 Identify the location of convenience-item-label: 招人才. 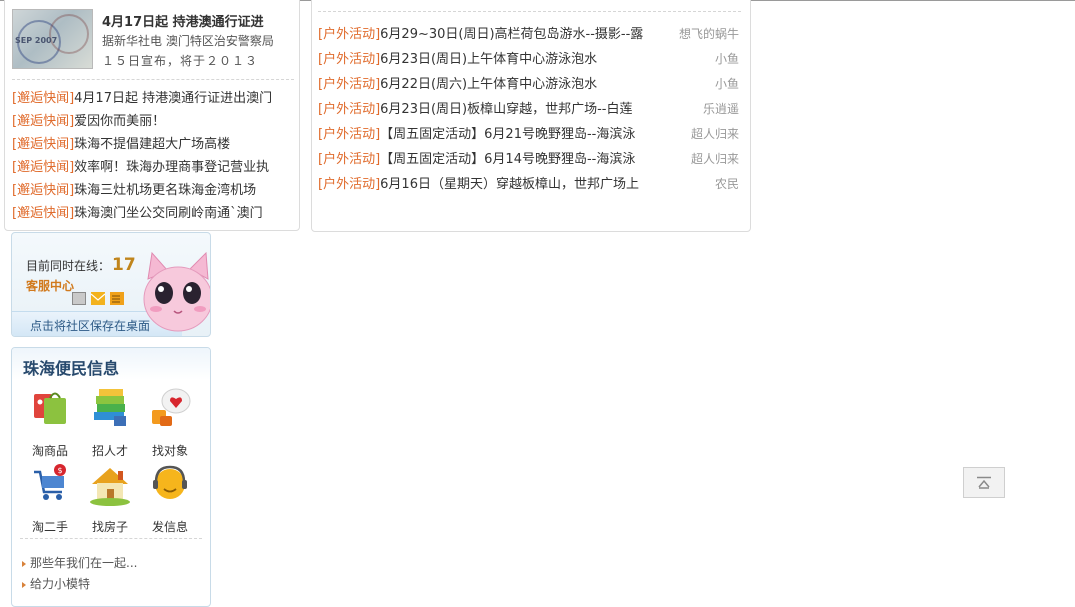
(109, 451).